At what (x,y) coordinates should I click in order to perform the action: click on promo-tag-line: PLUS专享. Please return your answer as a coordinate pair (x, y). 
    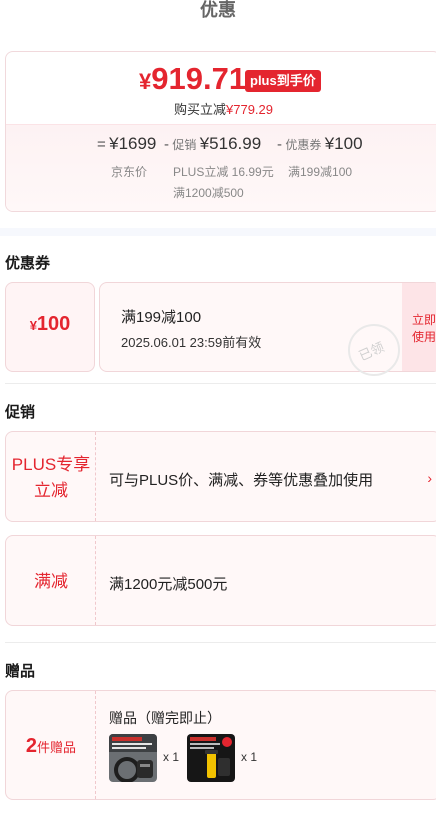
    Looking at the image, I should click on (51, 464).